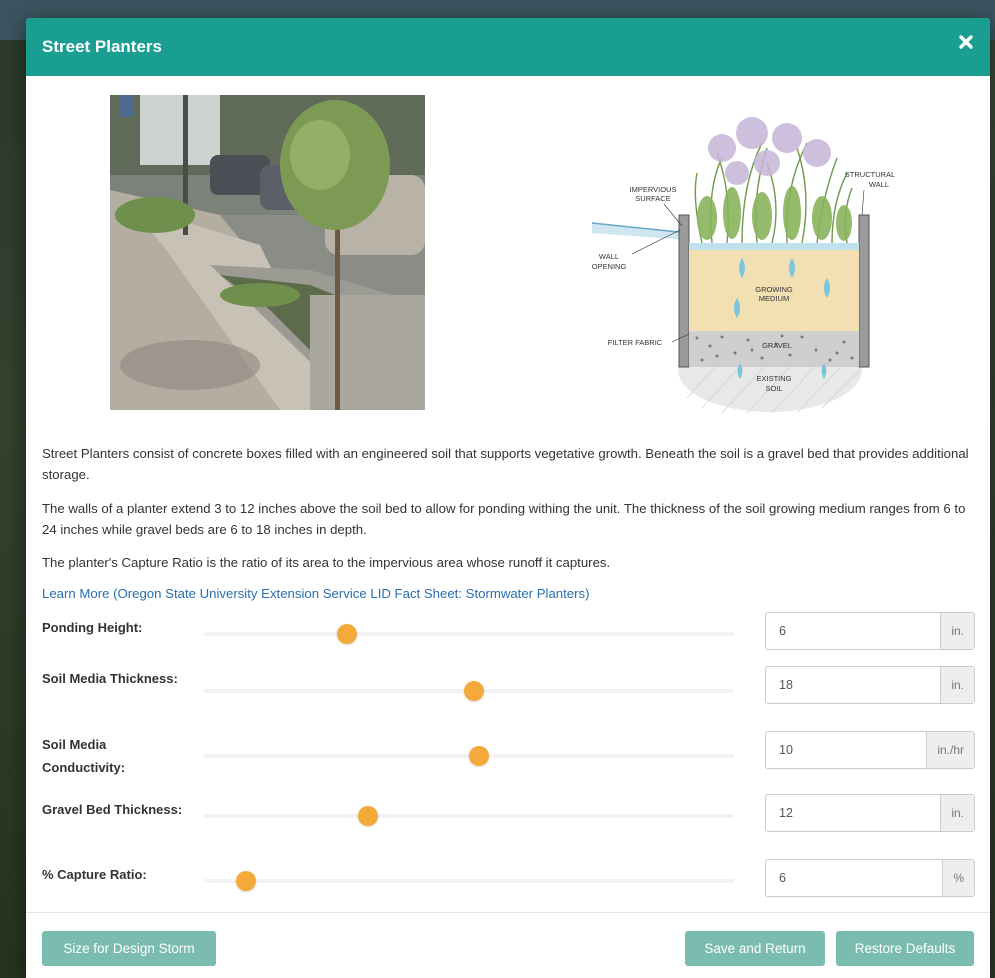  What do you see at coordinates (94, 874) in the screenshot?
I see `param-label: % Capture Ratio:` at bounding box center [94, 874].